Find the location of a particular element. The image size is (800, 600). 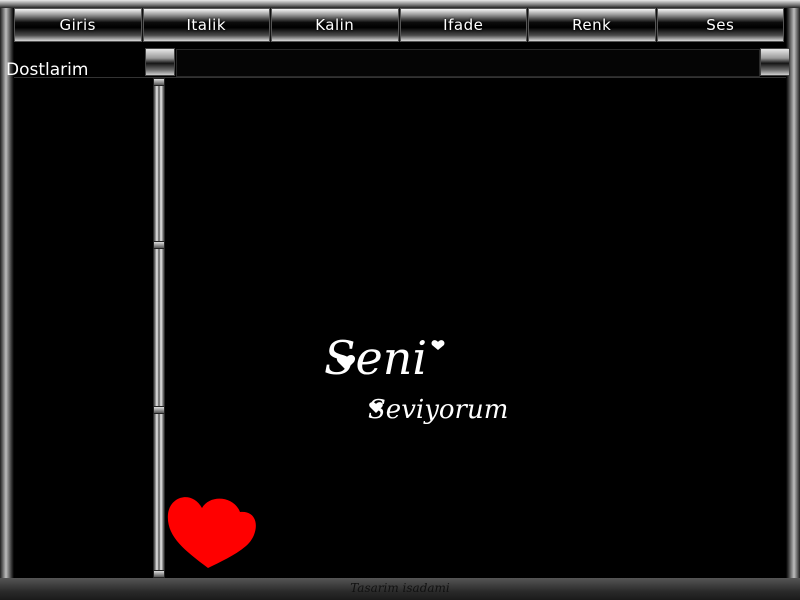

seni-seviyorum-logo: Seni Seviyorum is located at coordinates (416, 378).